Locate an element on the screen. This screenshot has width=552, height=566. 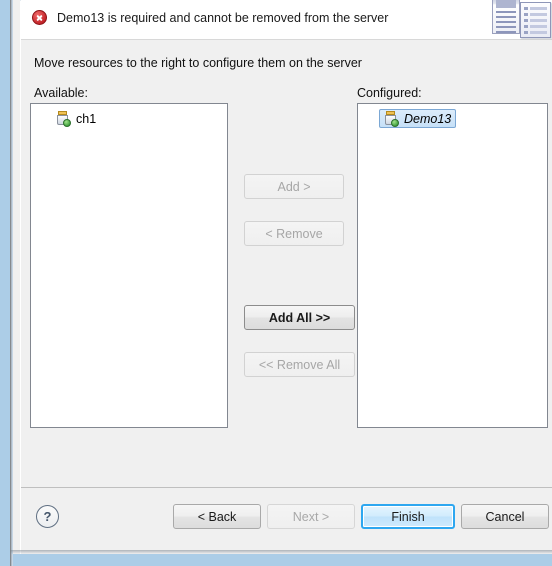
remove-button: < Remove is located at coordinates (294, 233).